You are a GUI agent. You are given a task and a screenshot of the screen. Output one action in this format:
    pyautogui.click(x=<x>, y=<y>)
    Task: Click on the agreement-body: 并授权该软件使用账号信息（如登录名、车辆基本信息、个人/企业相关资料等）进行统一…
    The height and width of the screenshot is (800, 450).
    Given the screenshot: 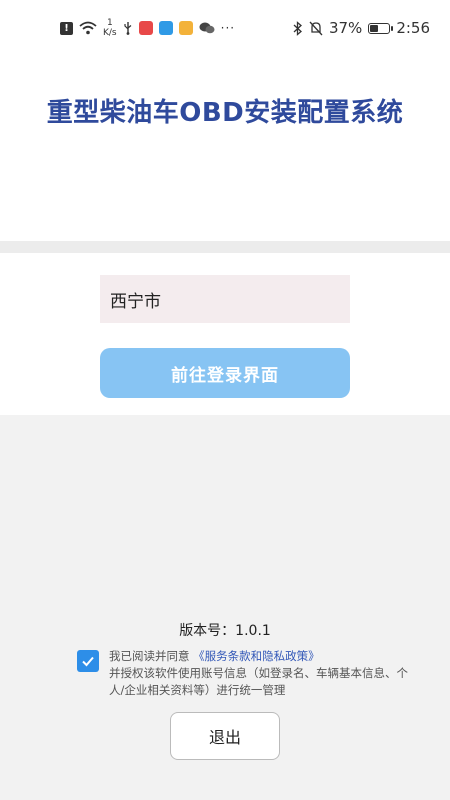 What is the action you would take?
    pyautogui.click(x=258, y=681)
    